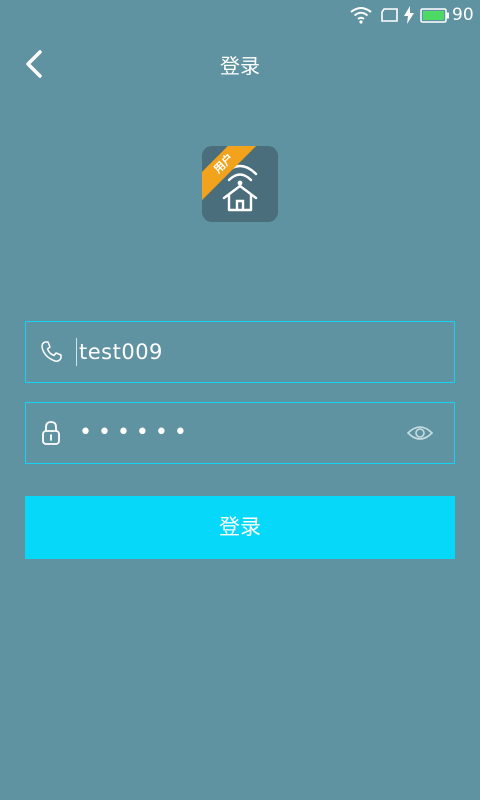 The height and width of the screenshot is (800, 480). What do you see at coordinates (434, 15) in the screenshot?
I see `battery-icon` at bounding box center [434, 15].